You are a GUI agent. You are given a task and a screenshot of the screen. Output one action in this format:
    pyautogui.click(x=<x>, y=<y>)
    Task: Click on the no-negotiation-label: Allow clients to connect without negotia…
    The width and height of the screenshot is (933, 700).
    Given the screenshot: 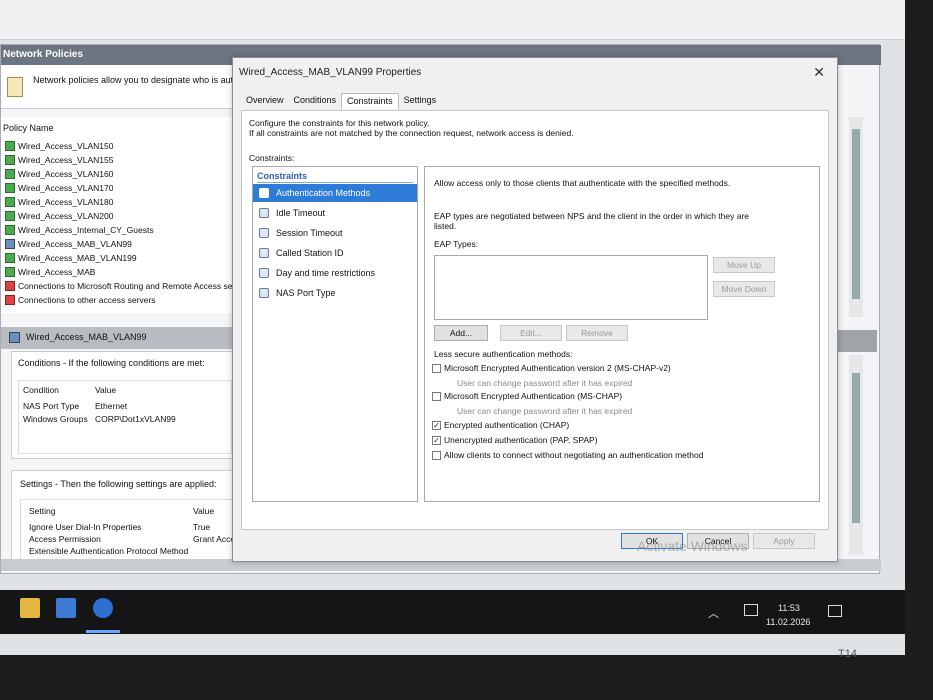 What is the action you would take?
    pyautogui.click(x=574, y=455)
    